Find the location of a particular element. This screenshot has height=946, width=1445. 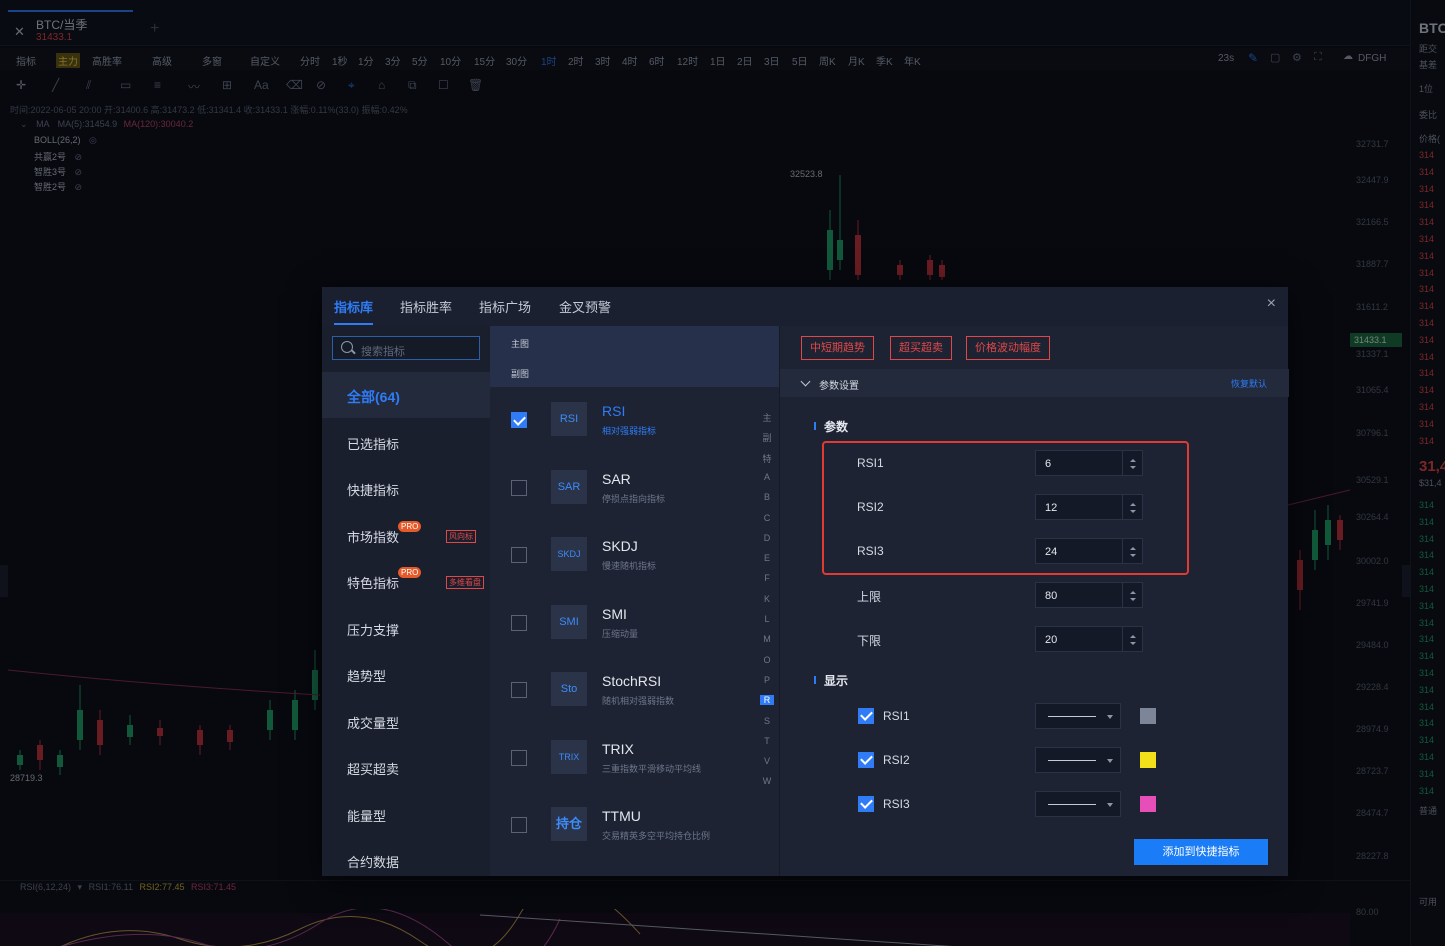

copy-icon: ⧉ is located at coordinates (412, 85).